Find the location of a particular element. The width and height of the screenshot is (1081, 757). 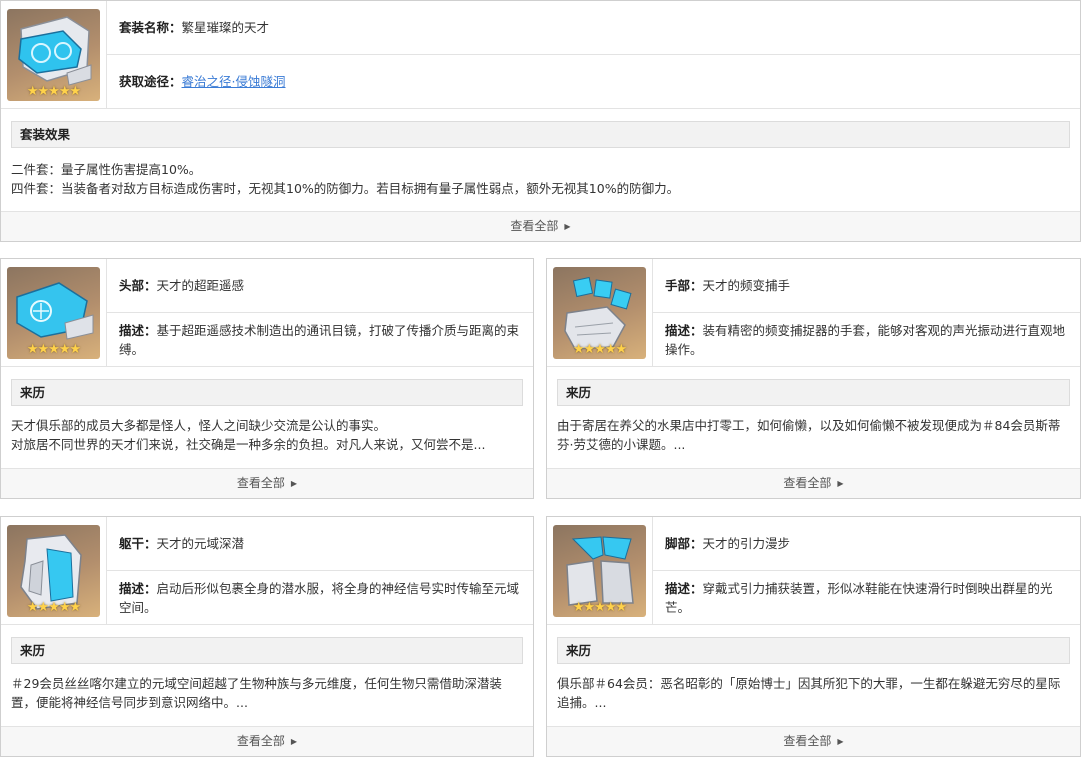

set-source-row: 获取途径： 睿治之径·侵蚀隧洞 is located at coordinates (593, 81).